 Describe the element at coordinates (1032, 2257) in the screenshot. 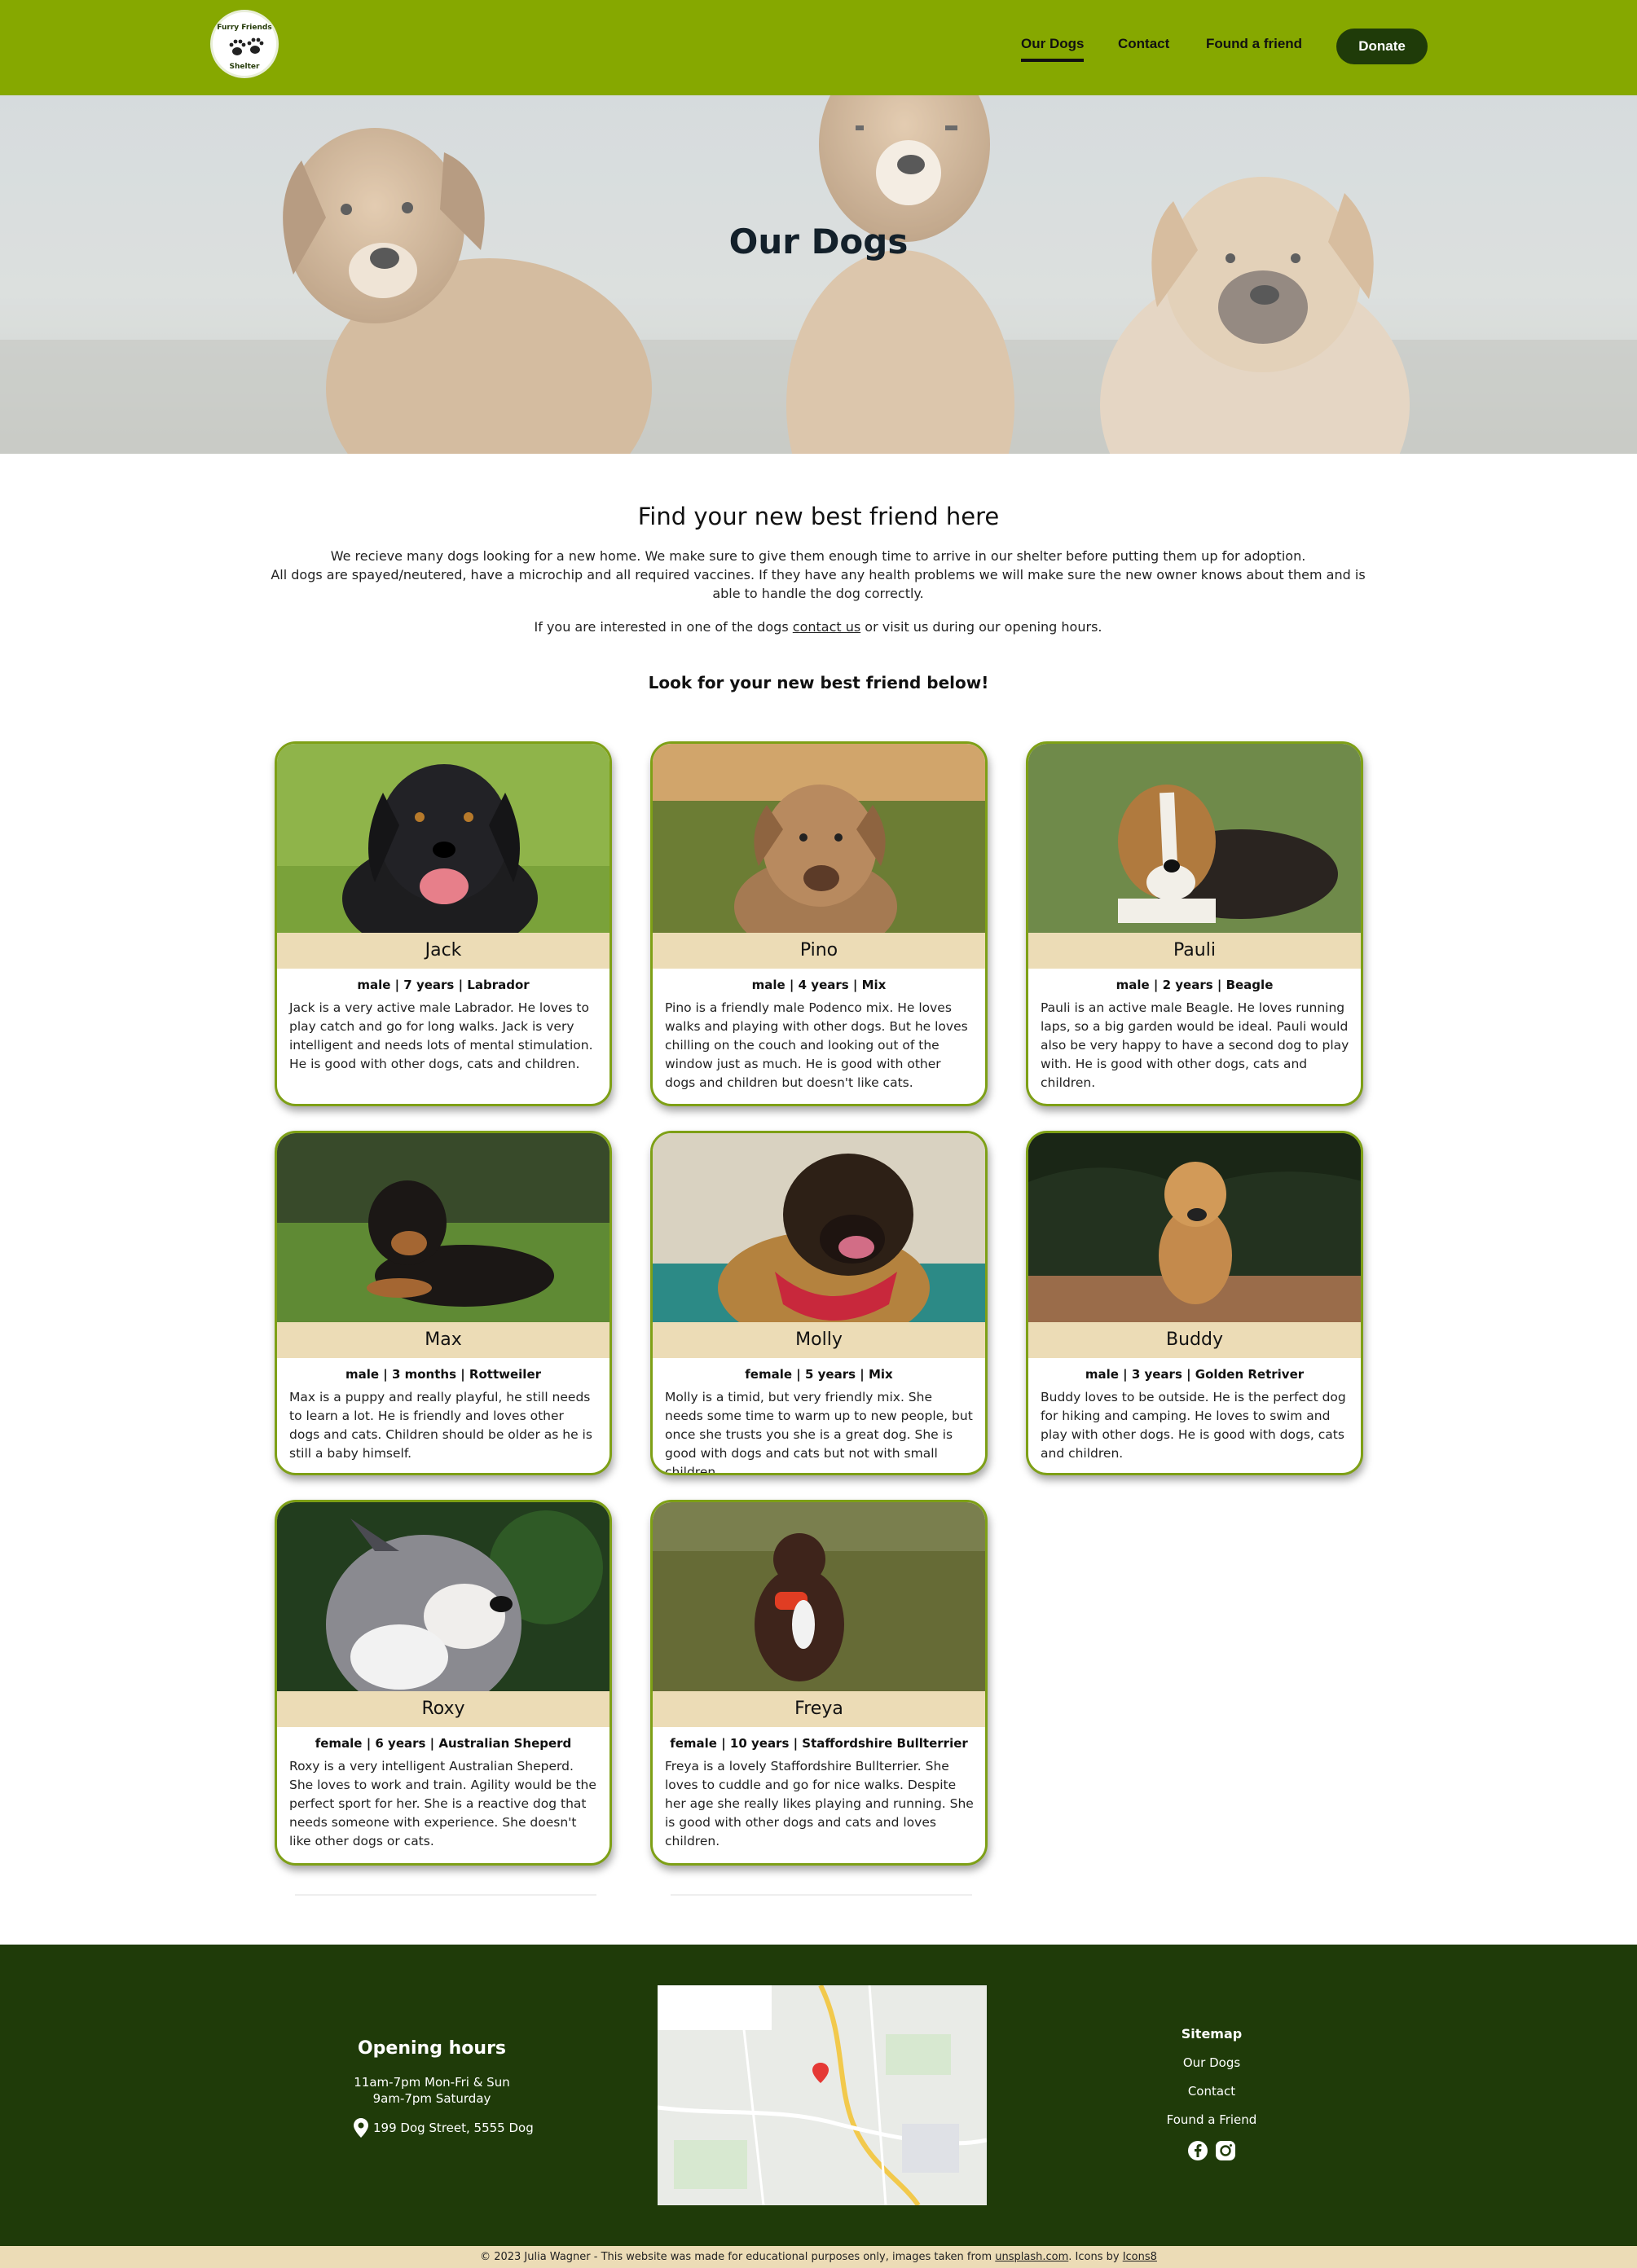

I see `unsplash-link: unsplash.com` at that location.